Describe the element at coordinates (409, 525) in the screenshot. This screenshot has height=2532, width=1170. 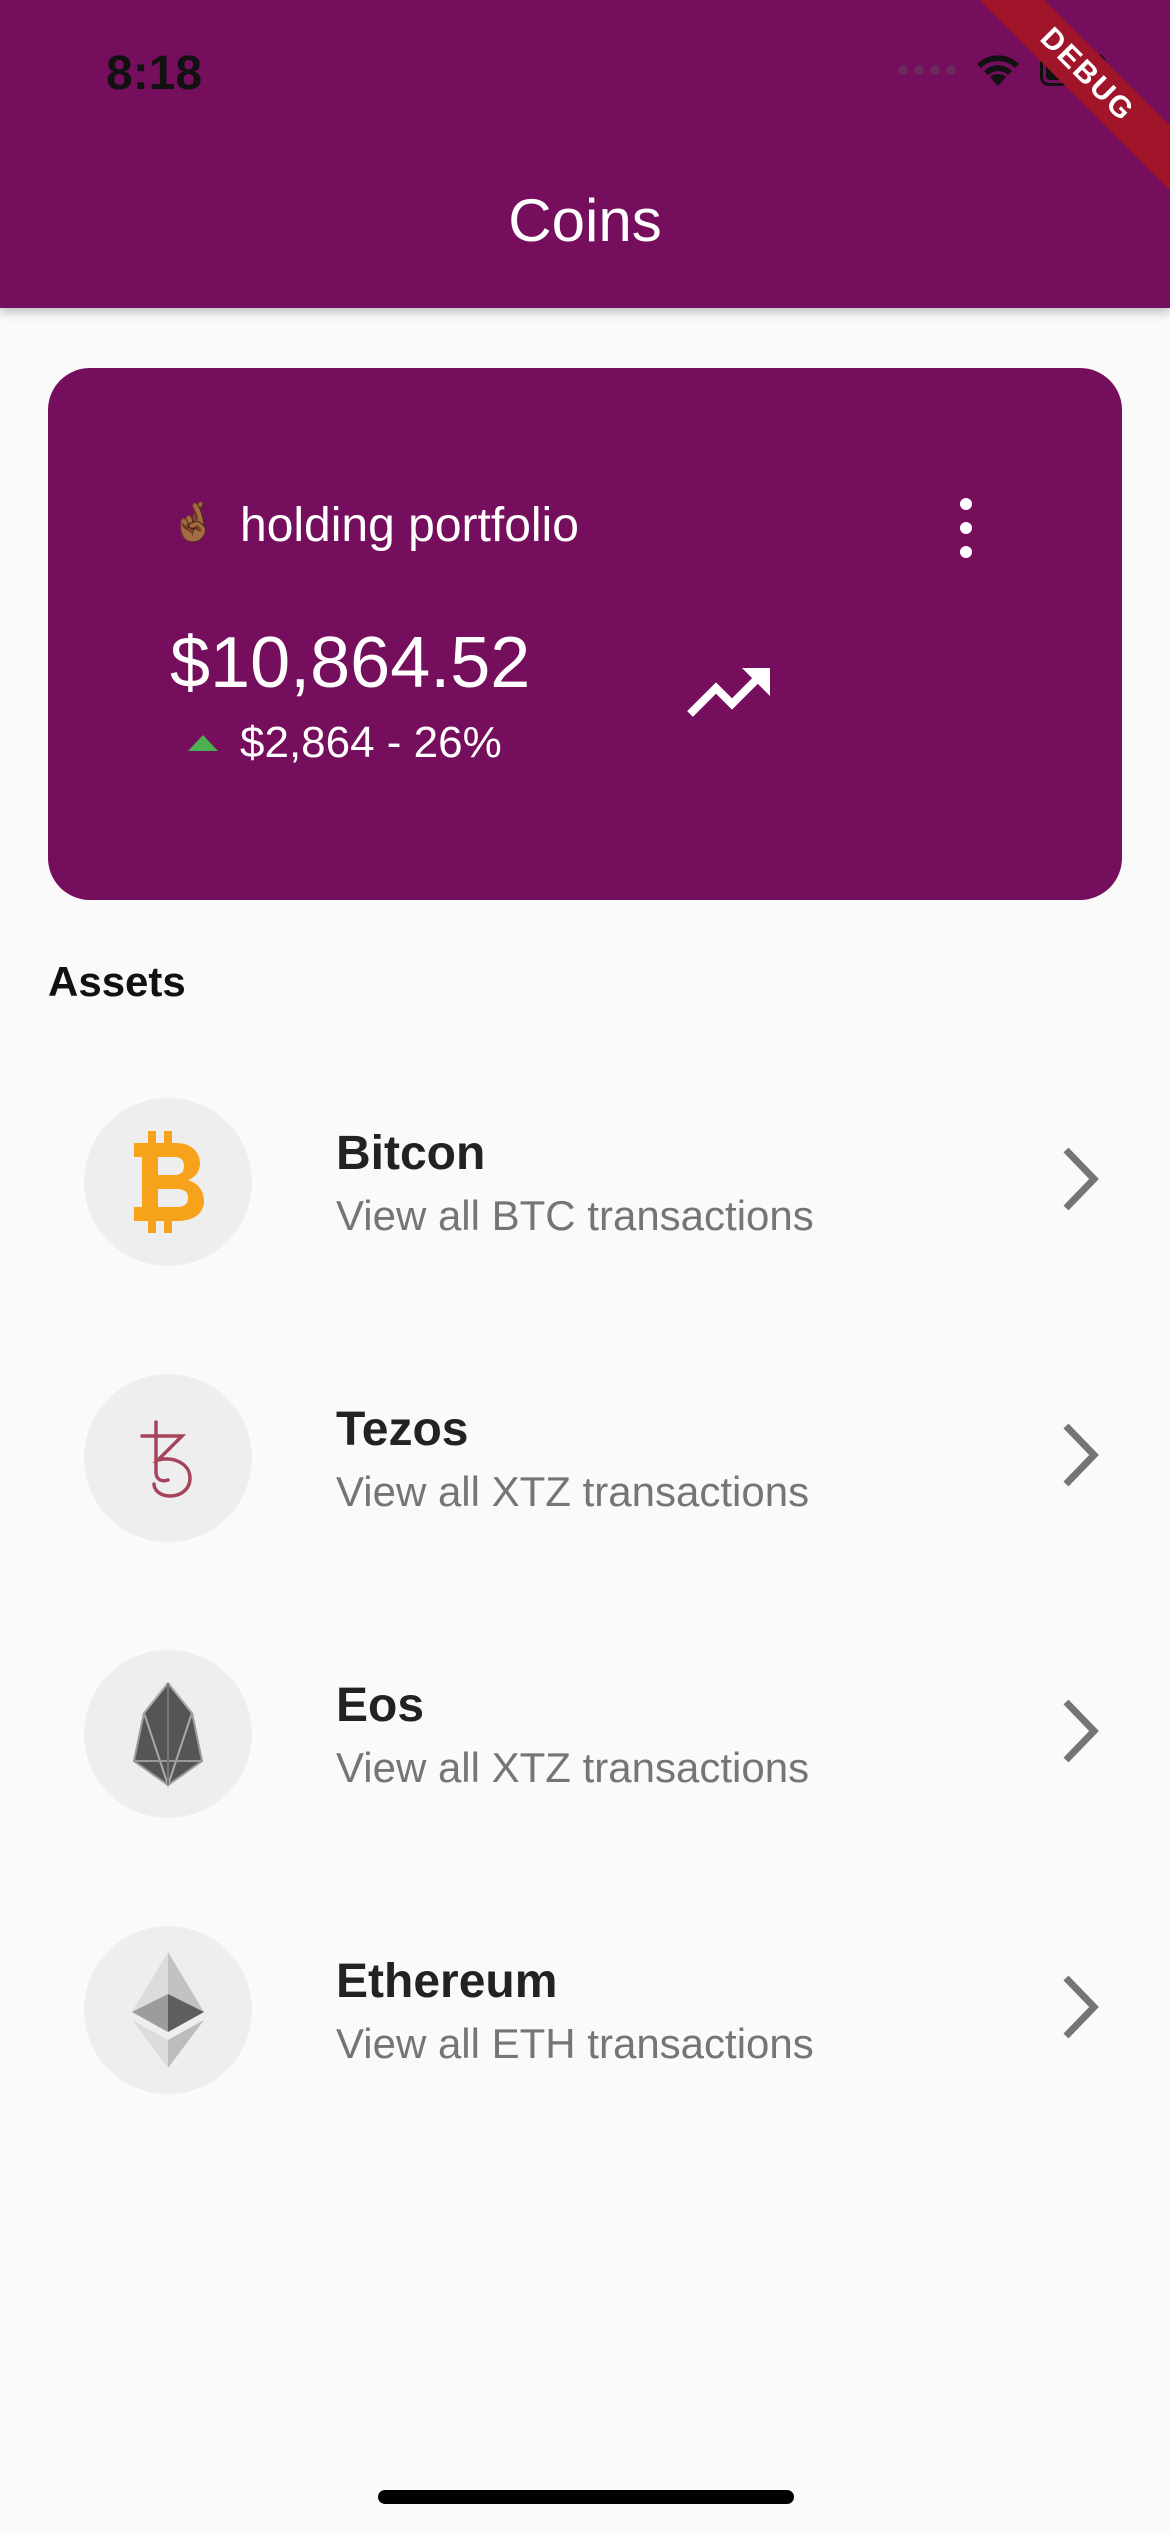
I see `portfolio-title: holding portfolio` at that location.